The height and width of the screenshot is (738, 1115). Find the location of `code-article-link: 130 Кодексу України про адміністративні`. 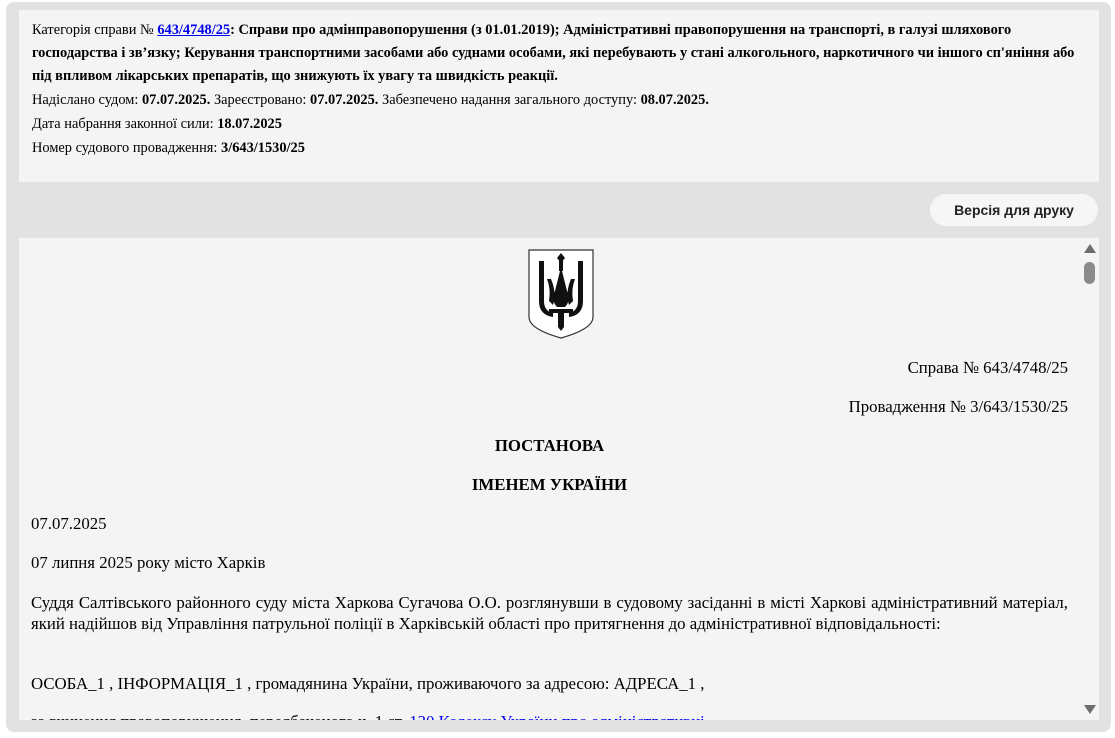

code-article-link: 130 Кодексу України про адміністративні is located at coordinates (557, 716).